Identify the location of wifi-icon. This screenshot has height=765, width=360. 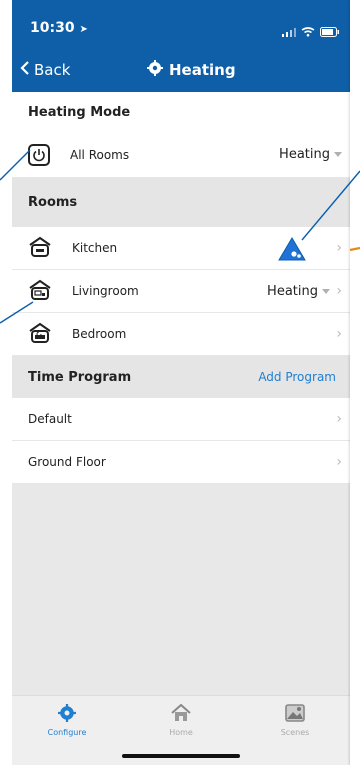
(308, 31).